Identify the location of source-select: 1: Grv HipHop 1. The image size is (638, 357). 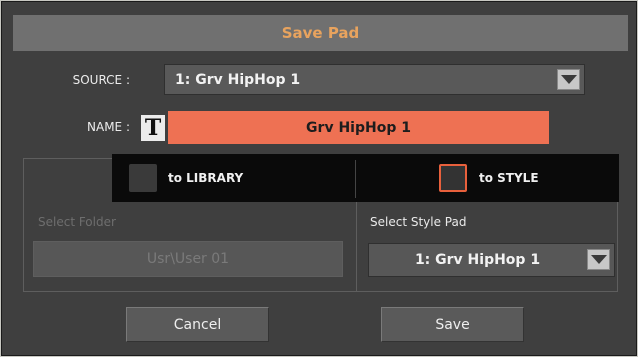
(374, 79).